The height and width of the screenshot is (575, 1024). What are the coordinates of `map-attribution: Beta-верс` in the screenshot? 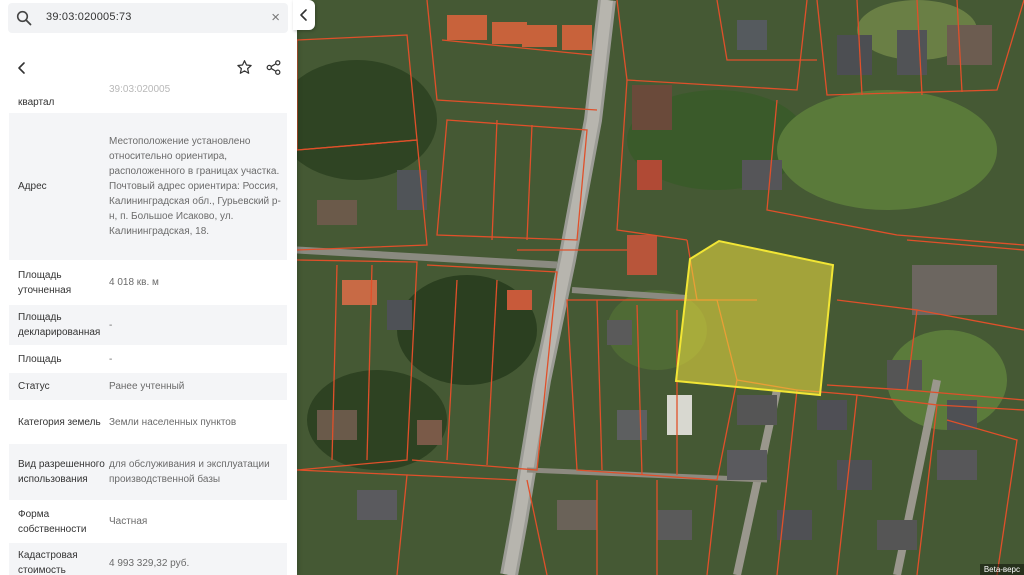 It's located at (1001, 569).